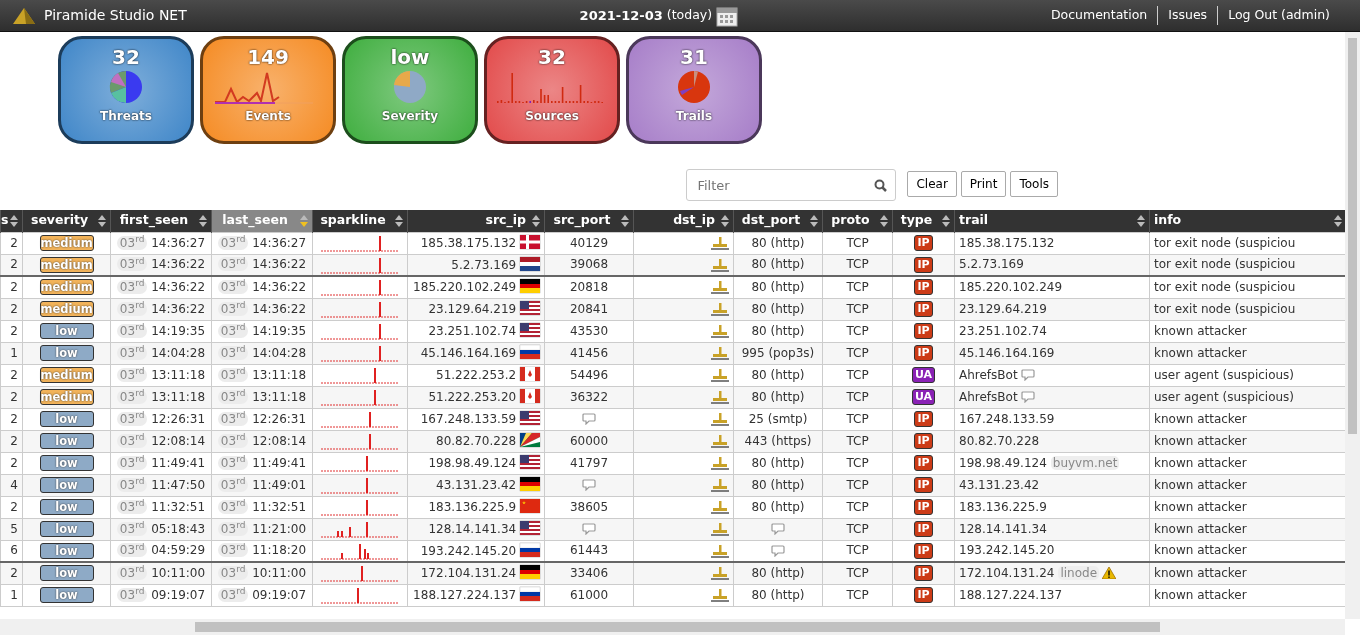  Describe the element at coordinates (66, 221) in the screenshot. I see `column-header: severity` at that location.